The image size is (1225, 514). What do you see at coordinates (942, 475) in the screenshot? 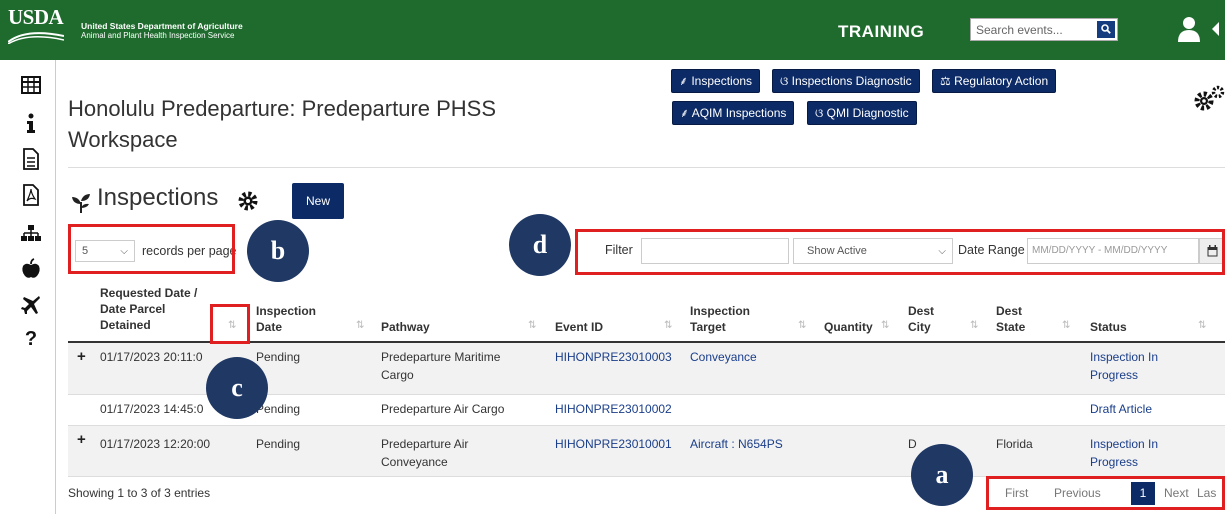
I see `annotation-bubble-a: a` at bounding box center [942, 475].